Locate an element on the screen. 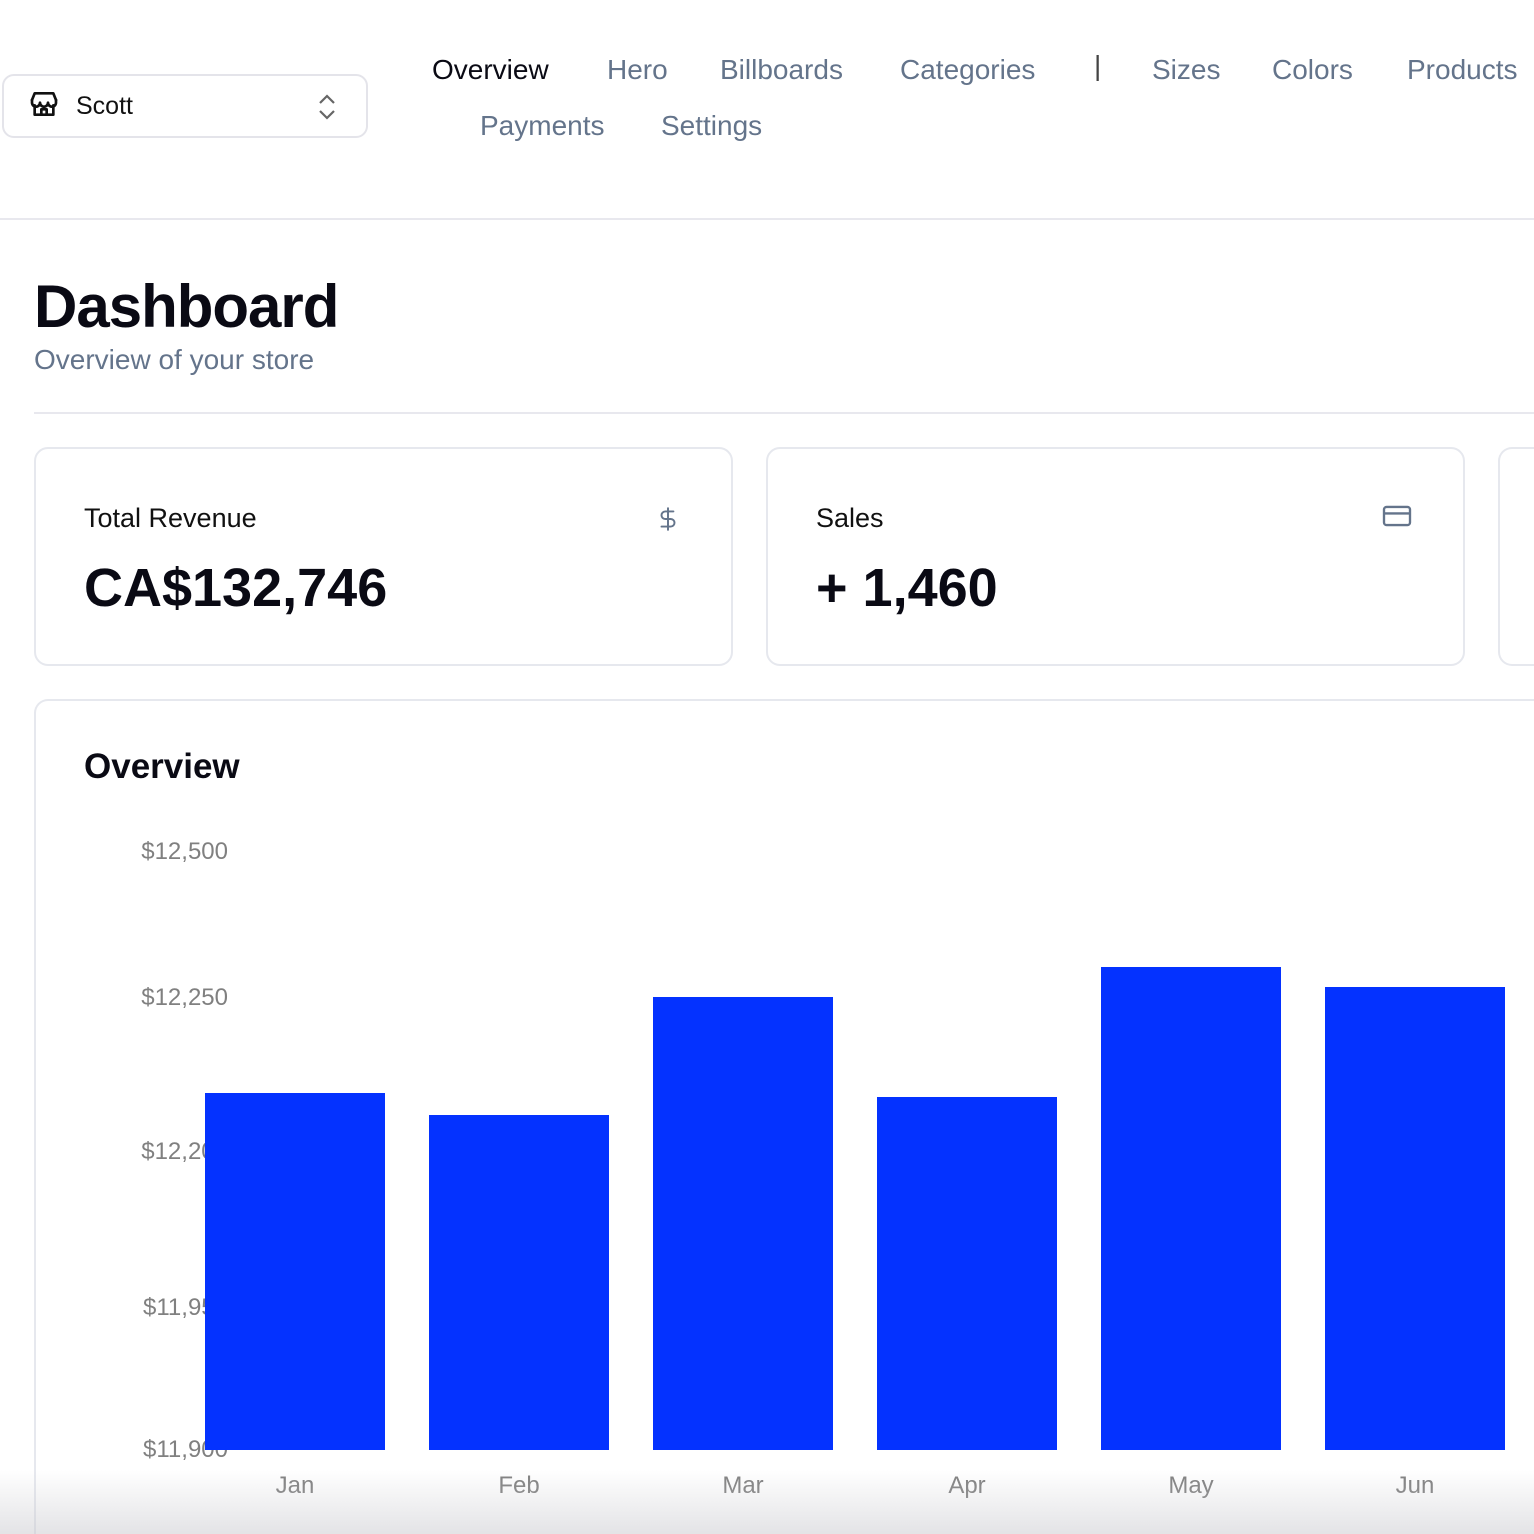  header-divider is located at coordinates (767, 219).